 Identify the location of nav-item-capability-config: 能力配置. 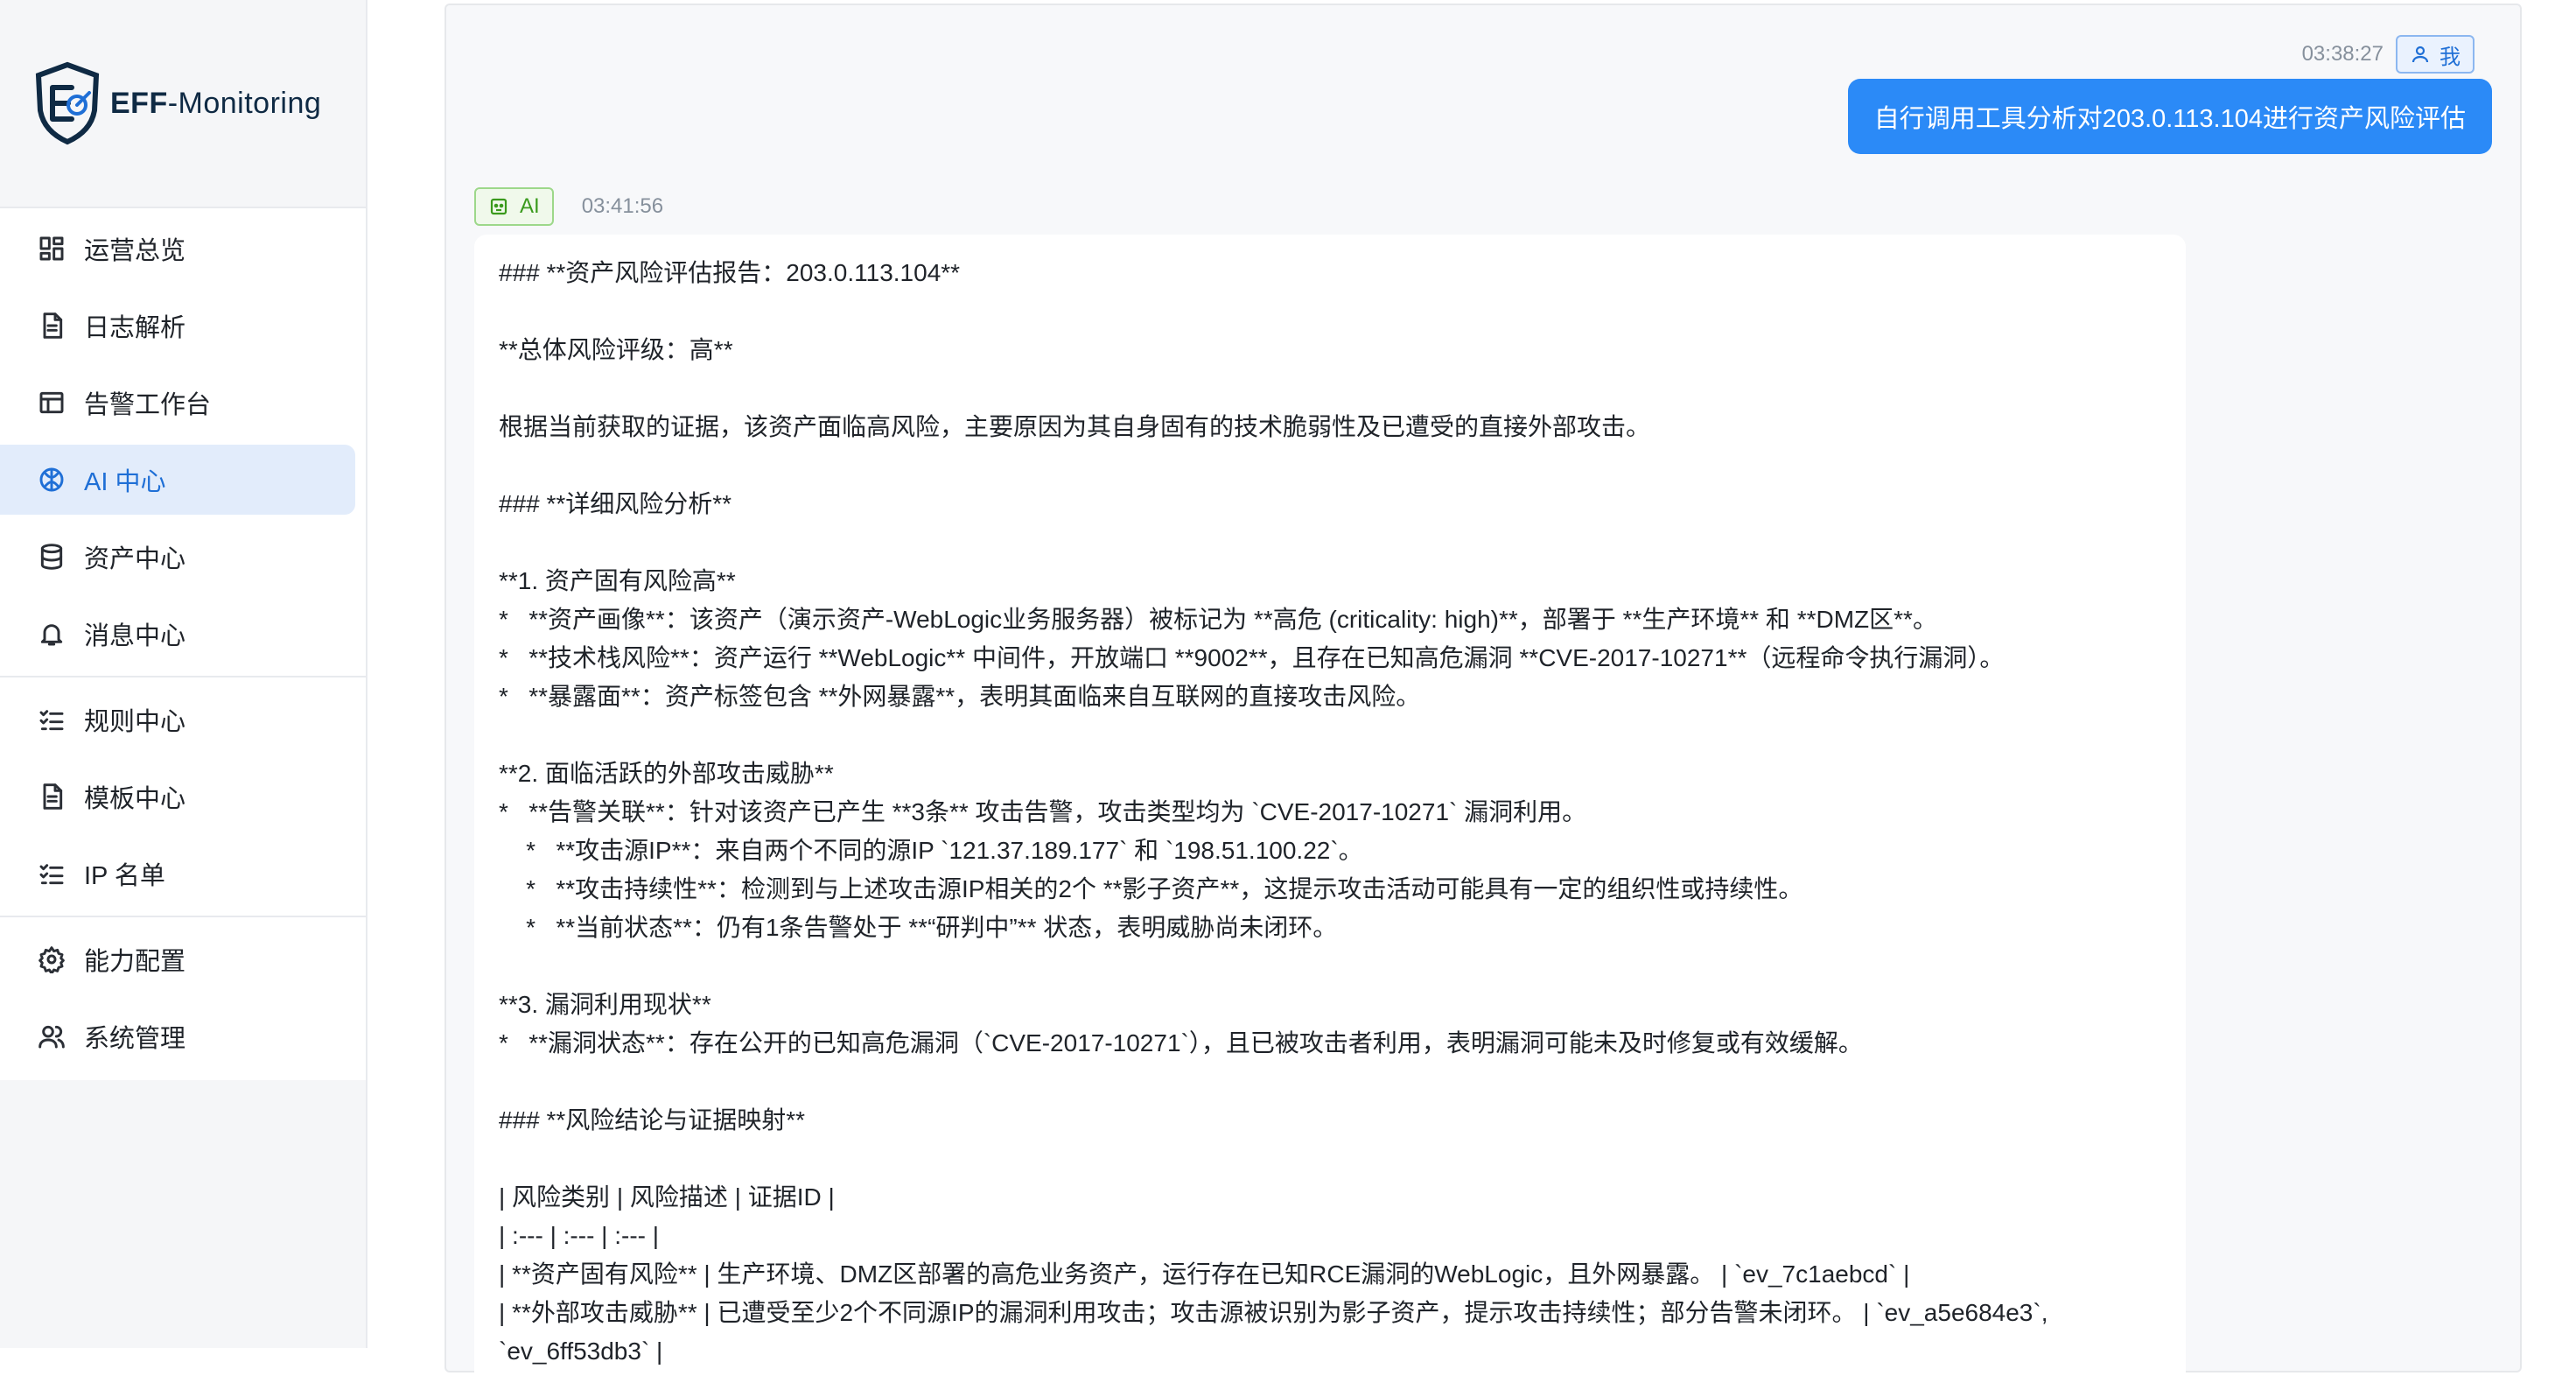
(177, 959).